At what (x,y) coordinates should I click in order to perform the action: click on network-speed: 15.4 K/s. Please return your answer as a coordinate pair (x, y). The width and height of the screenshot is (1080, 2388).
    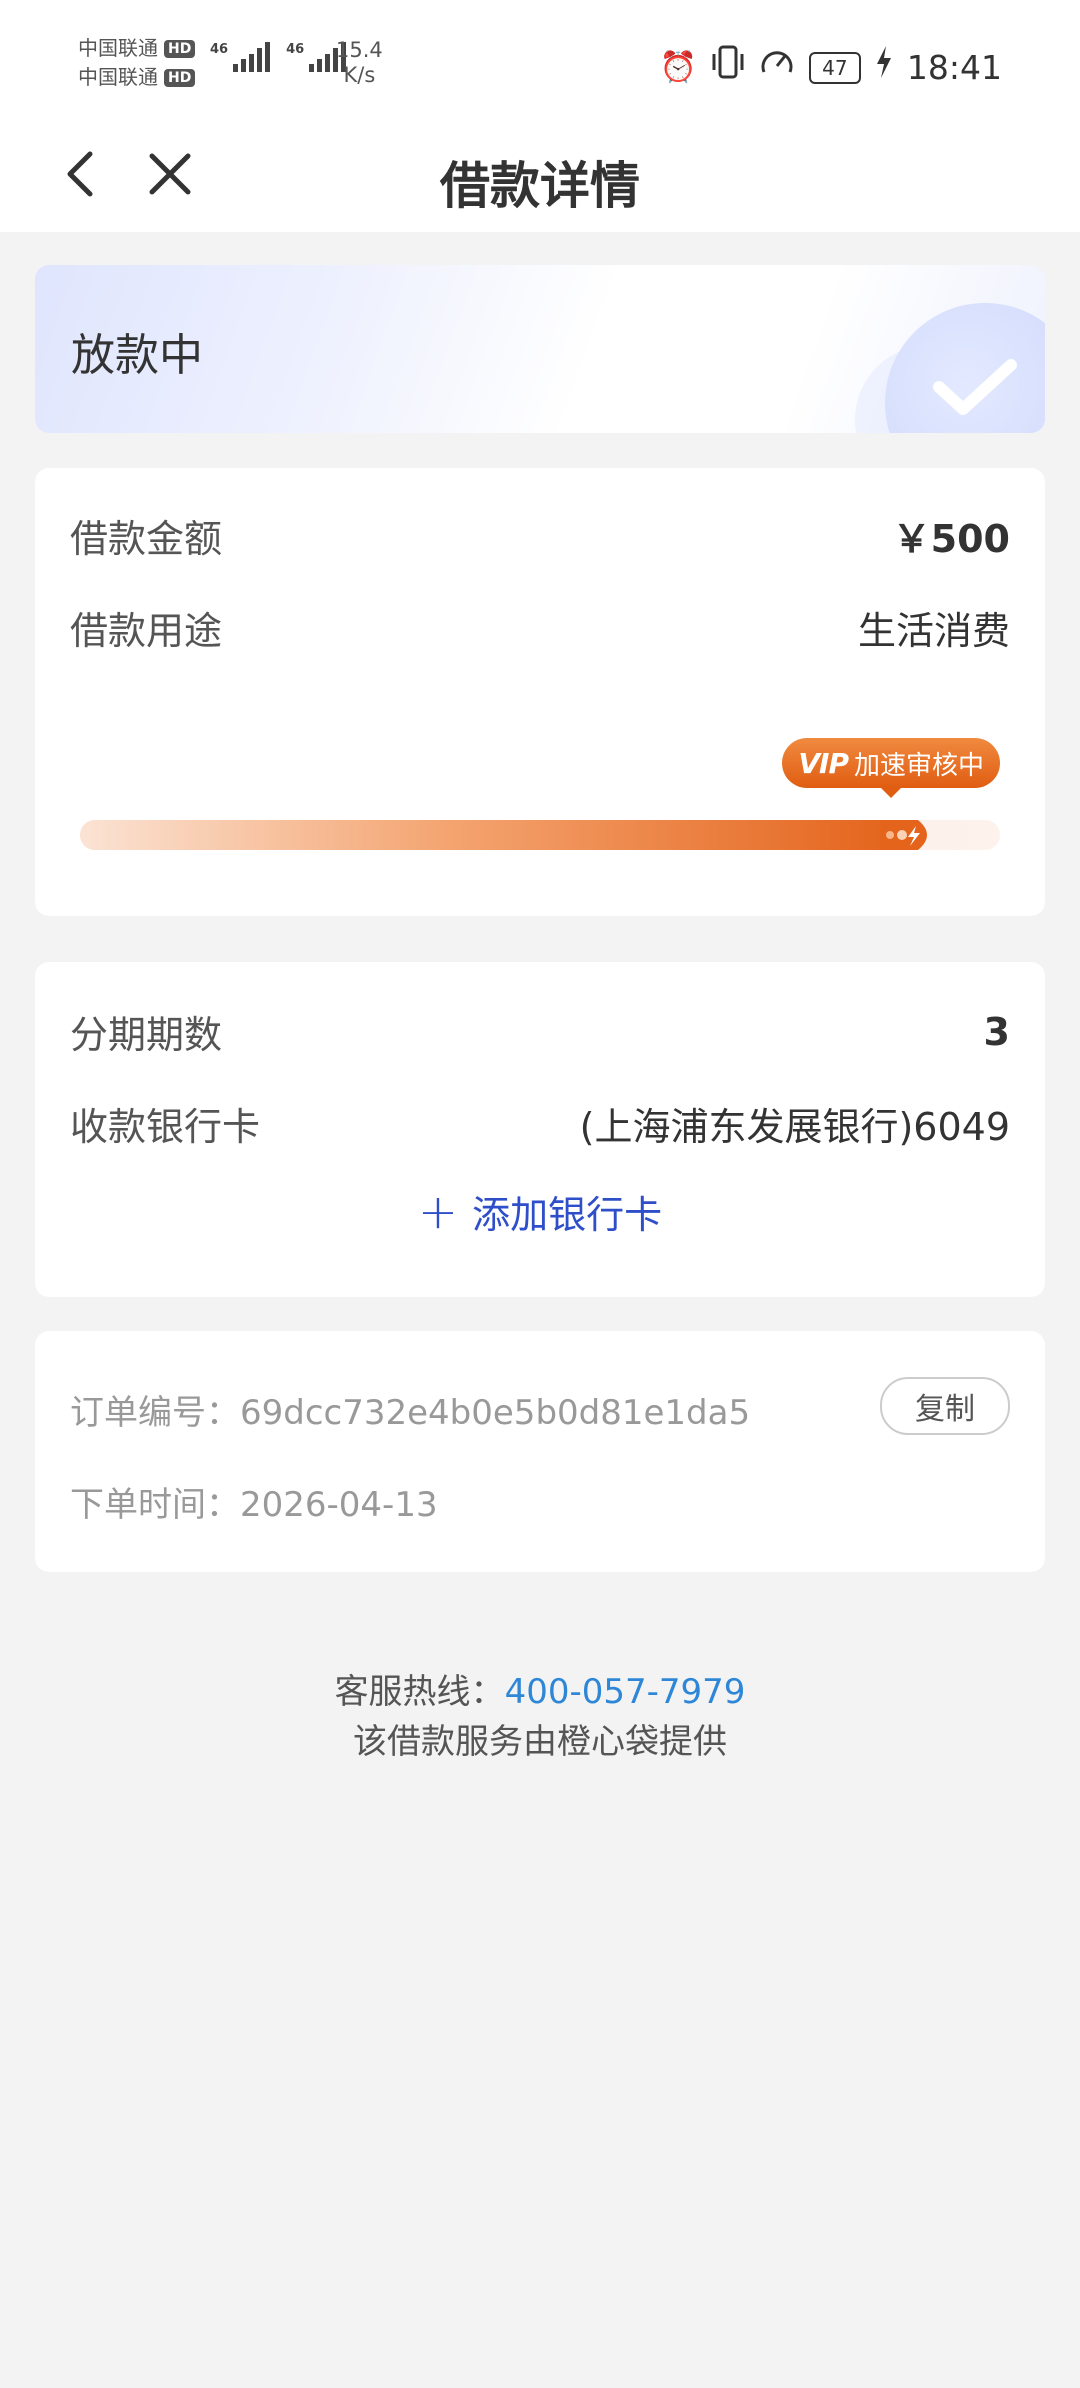
    Looking at the image, I should click on (359, 63).